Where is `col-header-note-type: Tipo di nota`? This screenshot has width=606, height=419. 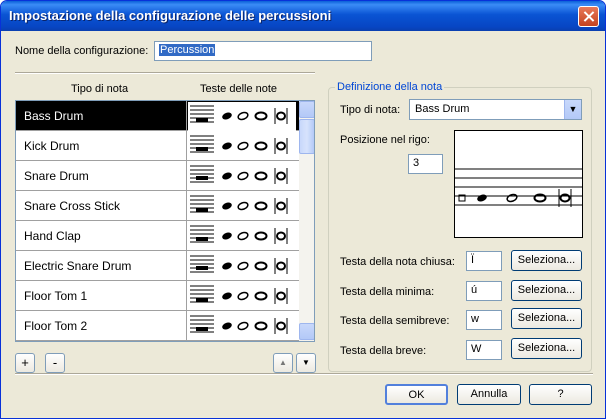
col-header-note-type: Tipo di nota is located at coordinates (100, 89).